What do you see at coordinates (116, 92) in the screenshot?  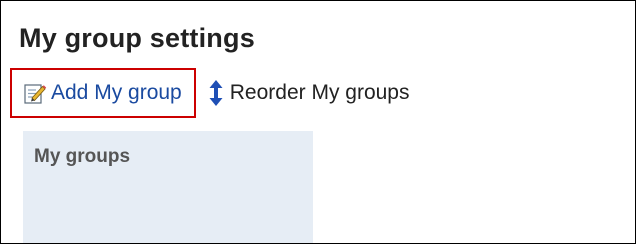 I see `add-my-group-label: Add My group` at bounding box center [116, 92].